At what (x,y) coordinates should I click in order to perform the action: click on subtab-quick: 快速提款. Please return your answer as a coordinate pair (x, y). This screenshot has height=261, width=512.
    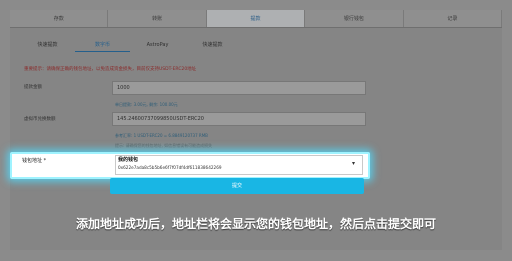
    Looking at the image, I should click on (47, 46).